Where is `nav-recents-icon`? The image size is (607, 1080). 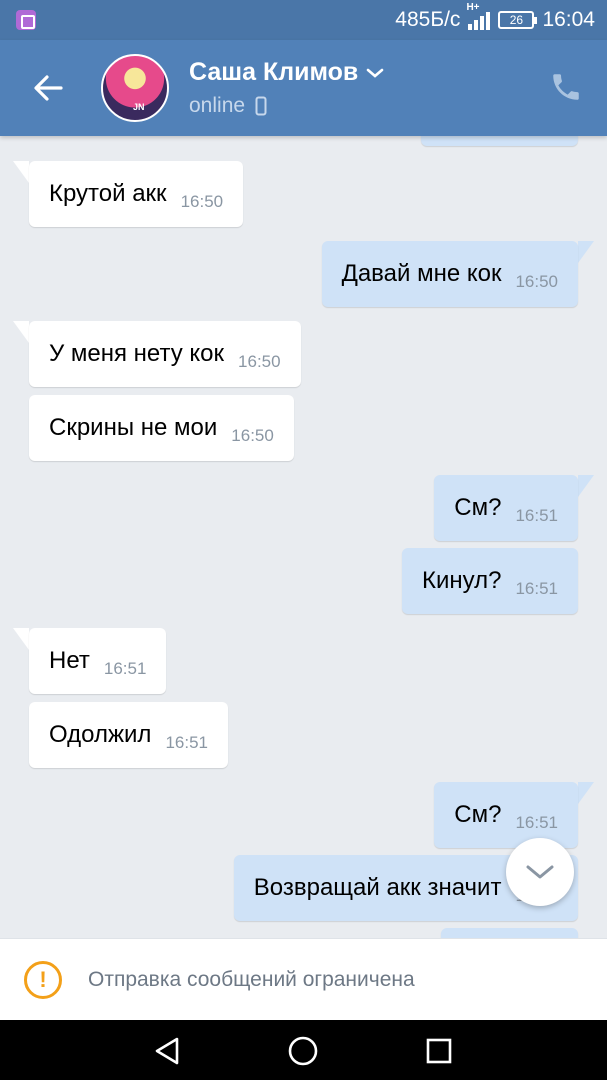
nav-recents-icon is located at coordinates (439, 1051).